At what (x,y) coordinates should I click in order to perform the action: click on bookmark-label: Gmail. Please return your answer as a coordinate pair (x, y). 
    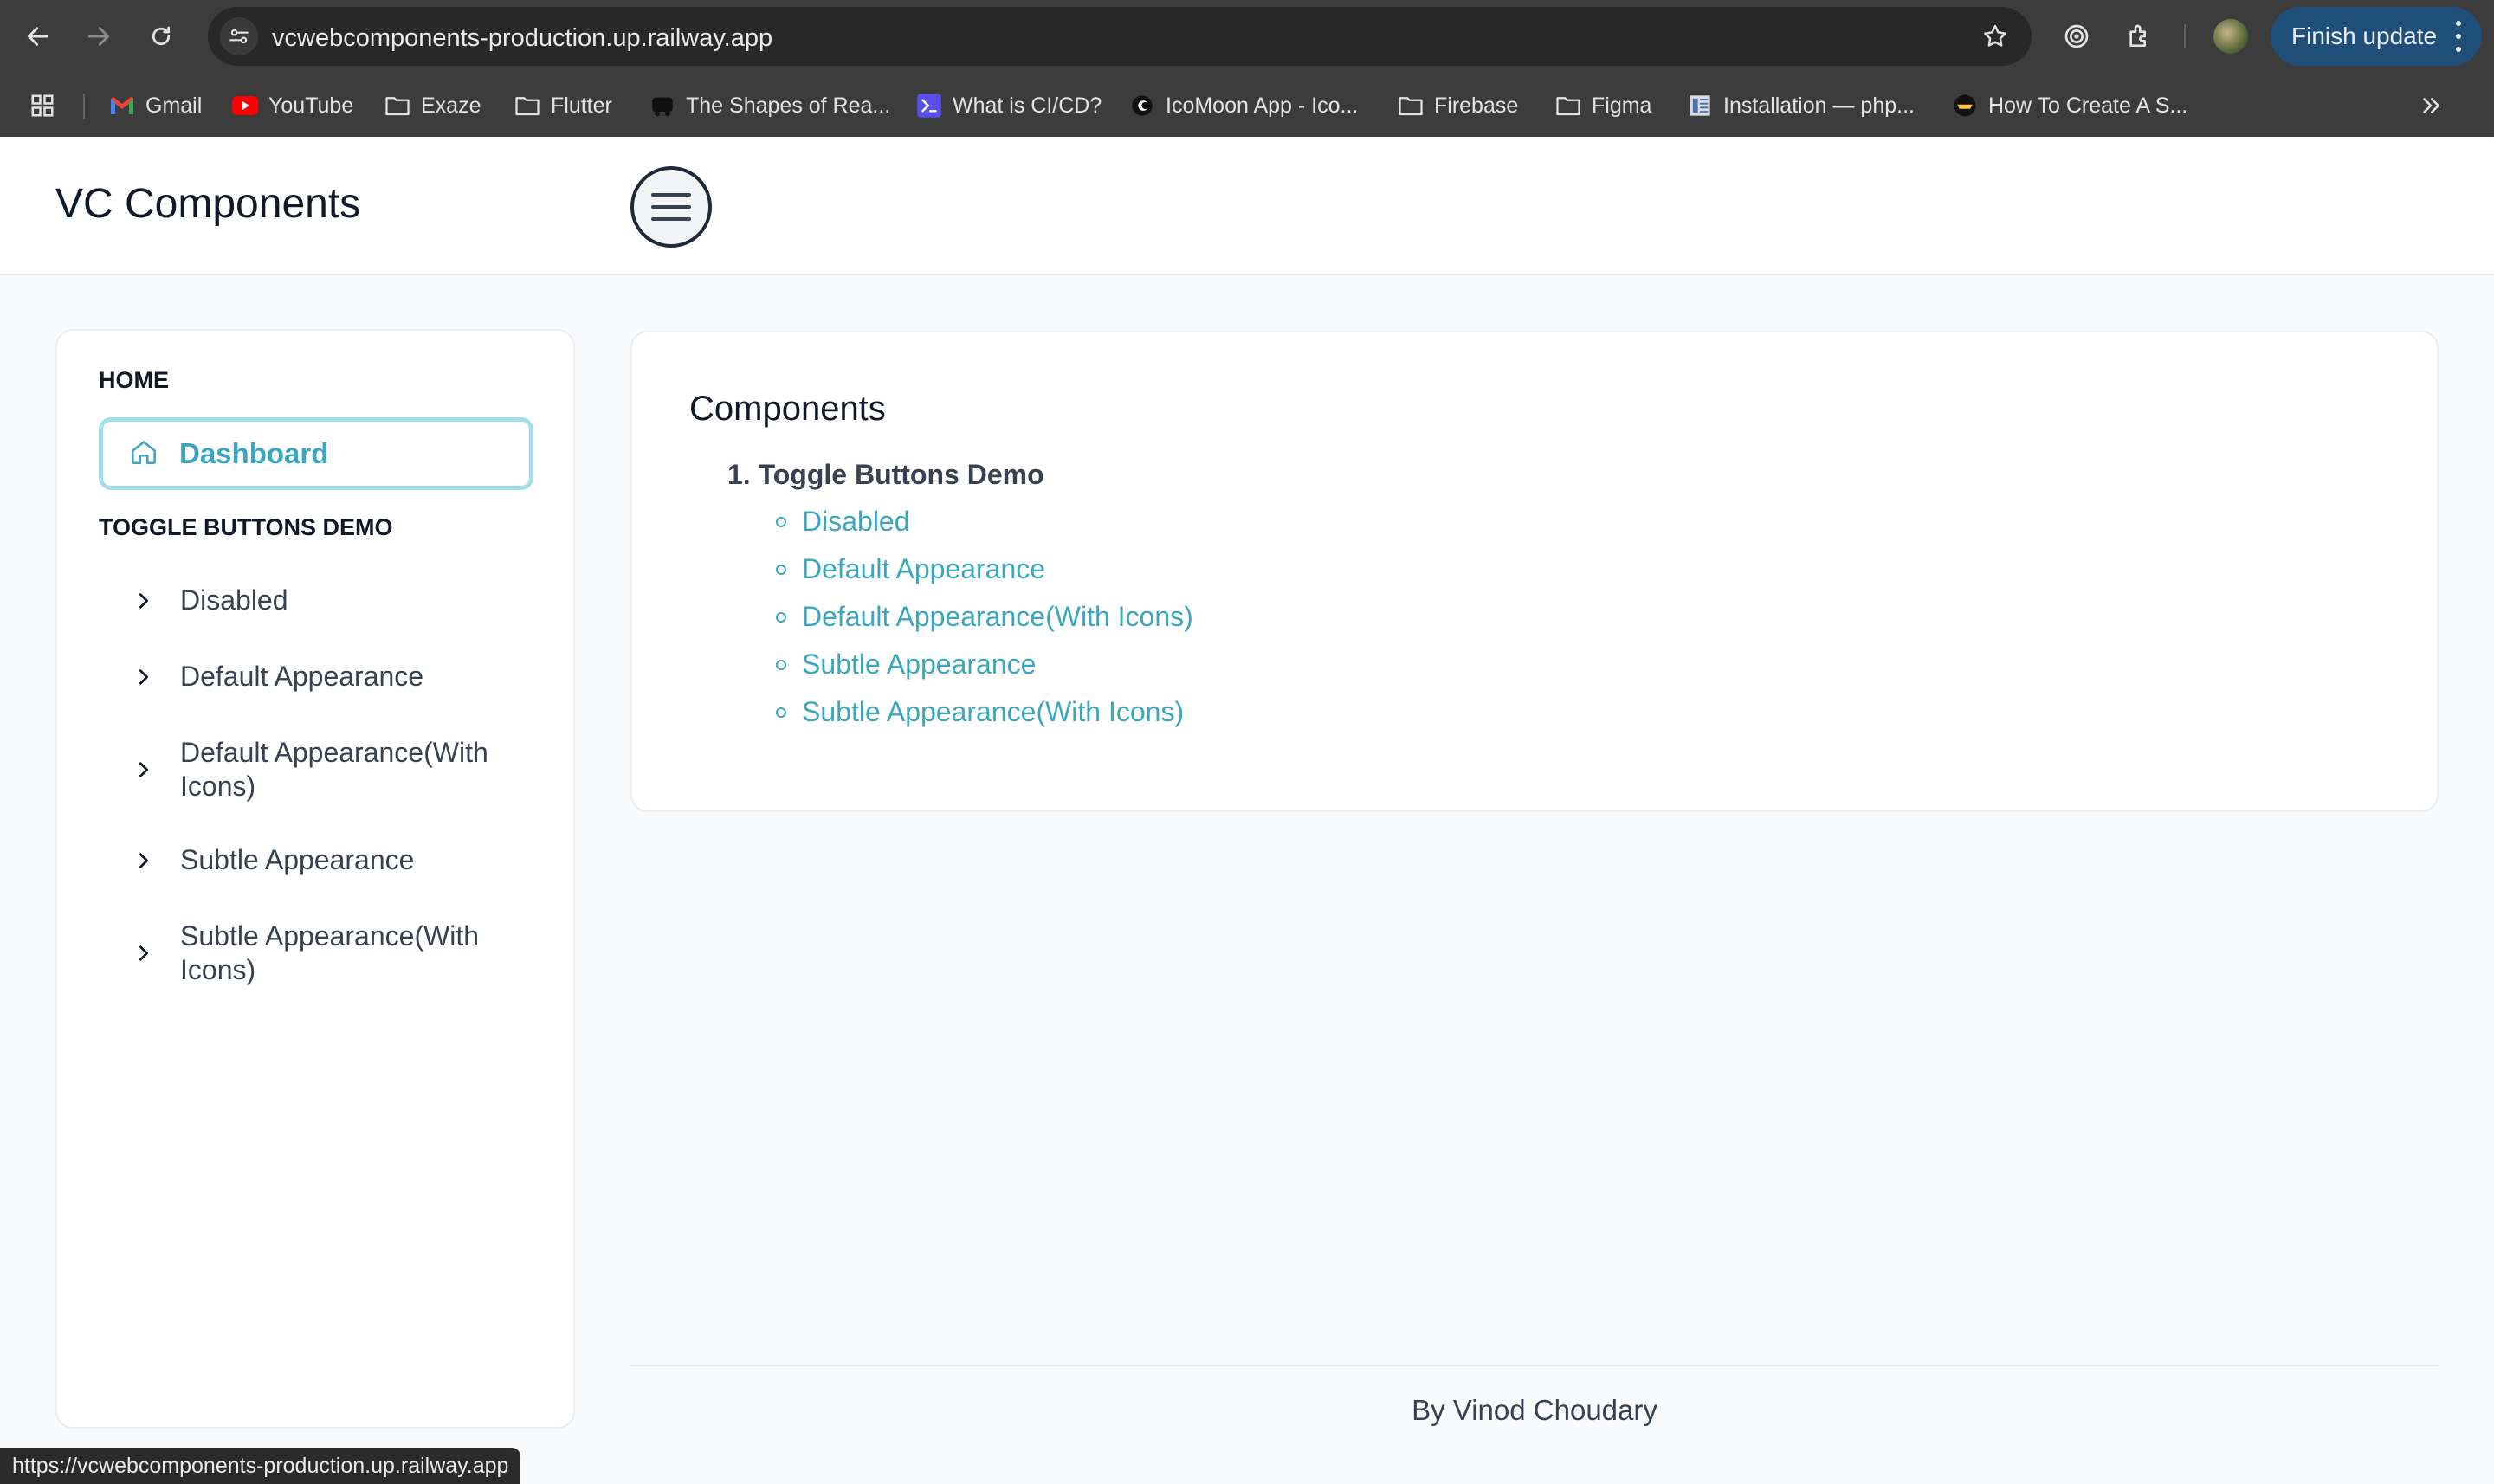
    Looking at the image, I should click on (174, 105).